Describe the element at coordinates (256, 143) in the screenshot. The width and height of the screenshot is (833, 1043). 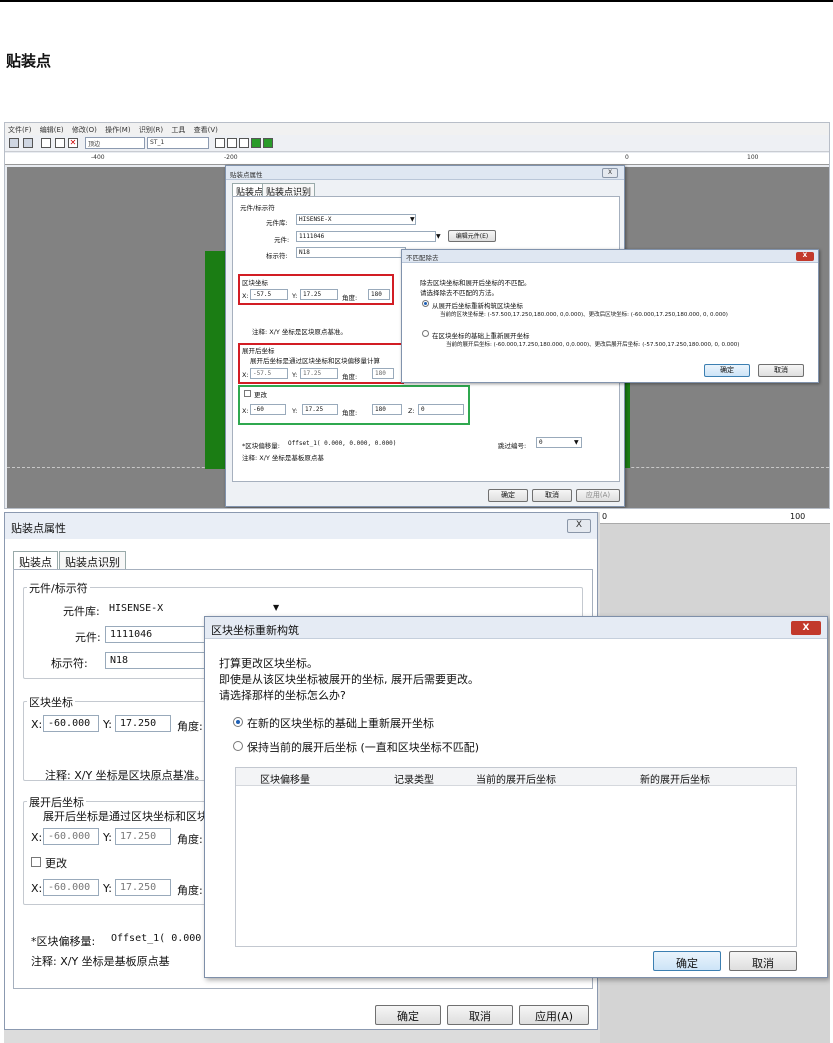
I see `green-view-icon` at that location.